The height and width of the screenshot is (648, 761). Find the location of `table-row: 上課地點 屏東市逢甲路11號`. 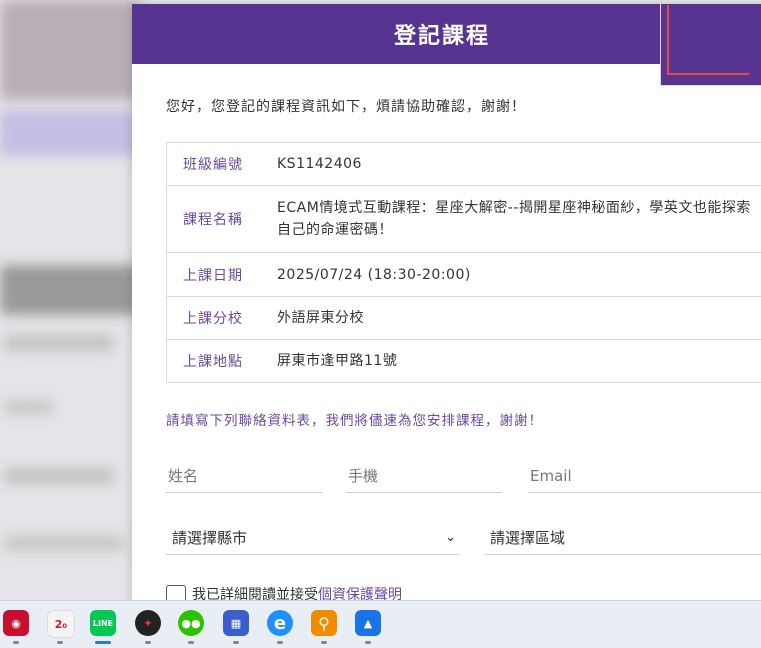

table-row: 上課地點 屏東市逢甲路11號 is located at coordinates (464, 361).